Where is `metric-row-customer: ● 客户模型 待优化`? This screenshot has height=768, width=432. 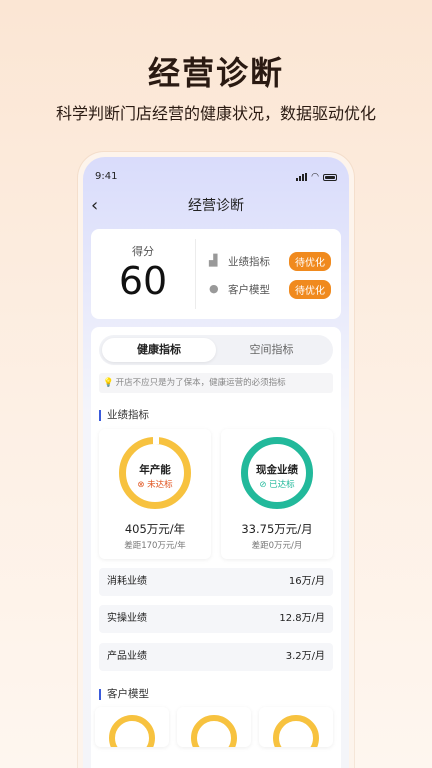 metric-row-customer: ● 客户模型 待优化 is located at coordinates (270, 289).